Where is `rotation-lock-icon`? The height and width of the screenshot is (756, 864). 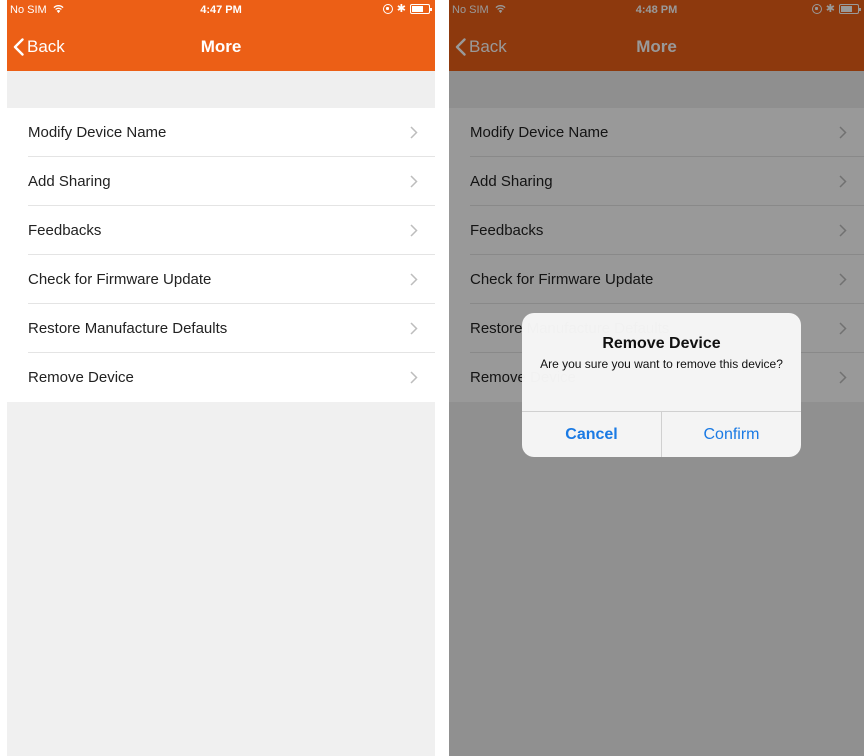
rotation-lock-icon is located at coordinates (387, 9).